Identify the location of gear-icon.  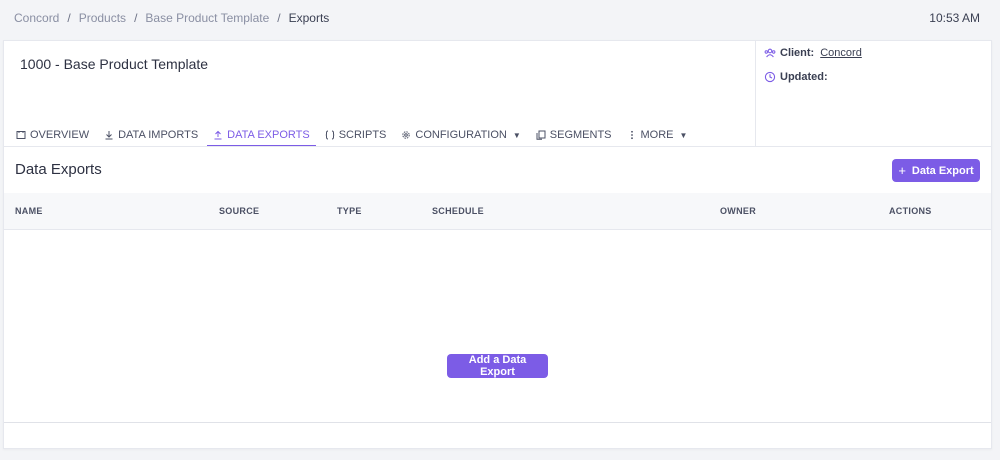
(406, 135).